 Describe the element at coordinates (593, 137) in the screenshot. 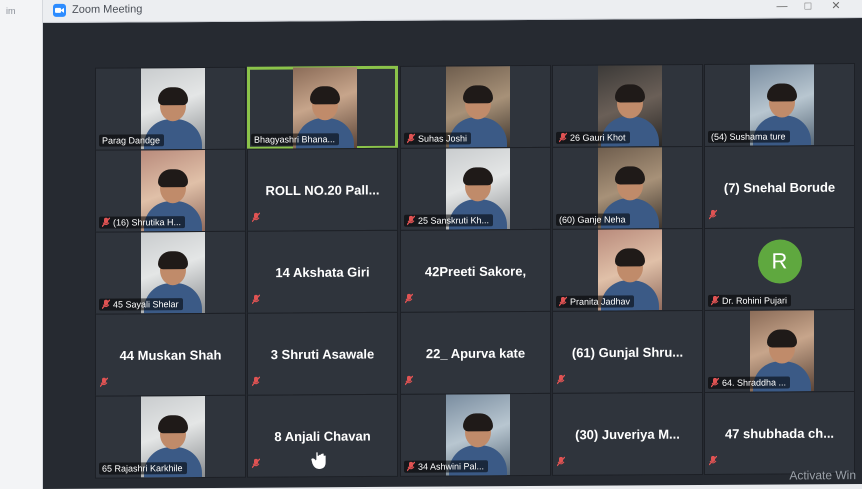

I see `participant-nameplate: 26 Gauri Khot` at that location.